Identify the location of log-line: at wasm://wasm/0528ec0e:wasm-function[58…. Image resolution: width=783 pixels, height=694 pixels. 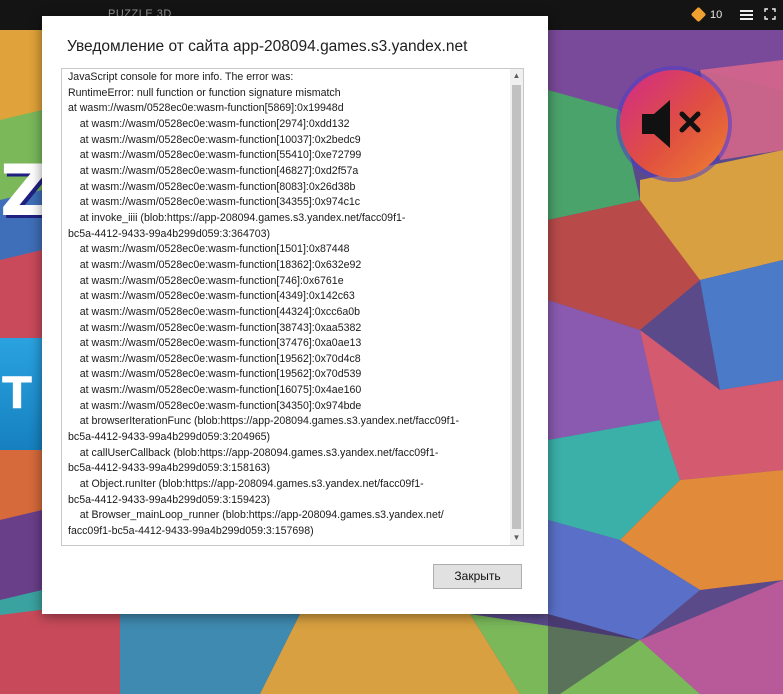
(206, 108).